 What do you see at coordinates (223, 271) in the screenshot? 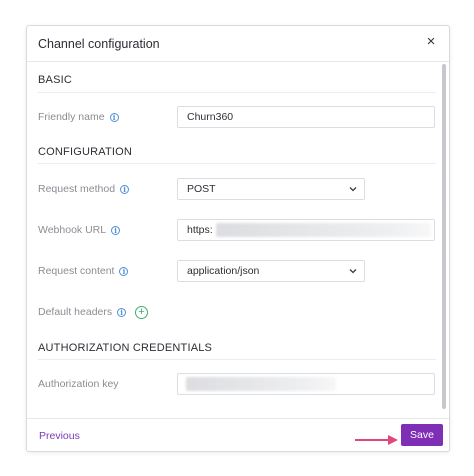
I see `request-content-value: application/json` at bounding box center [223, 271].